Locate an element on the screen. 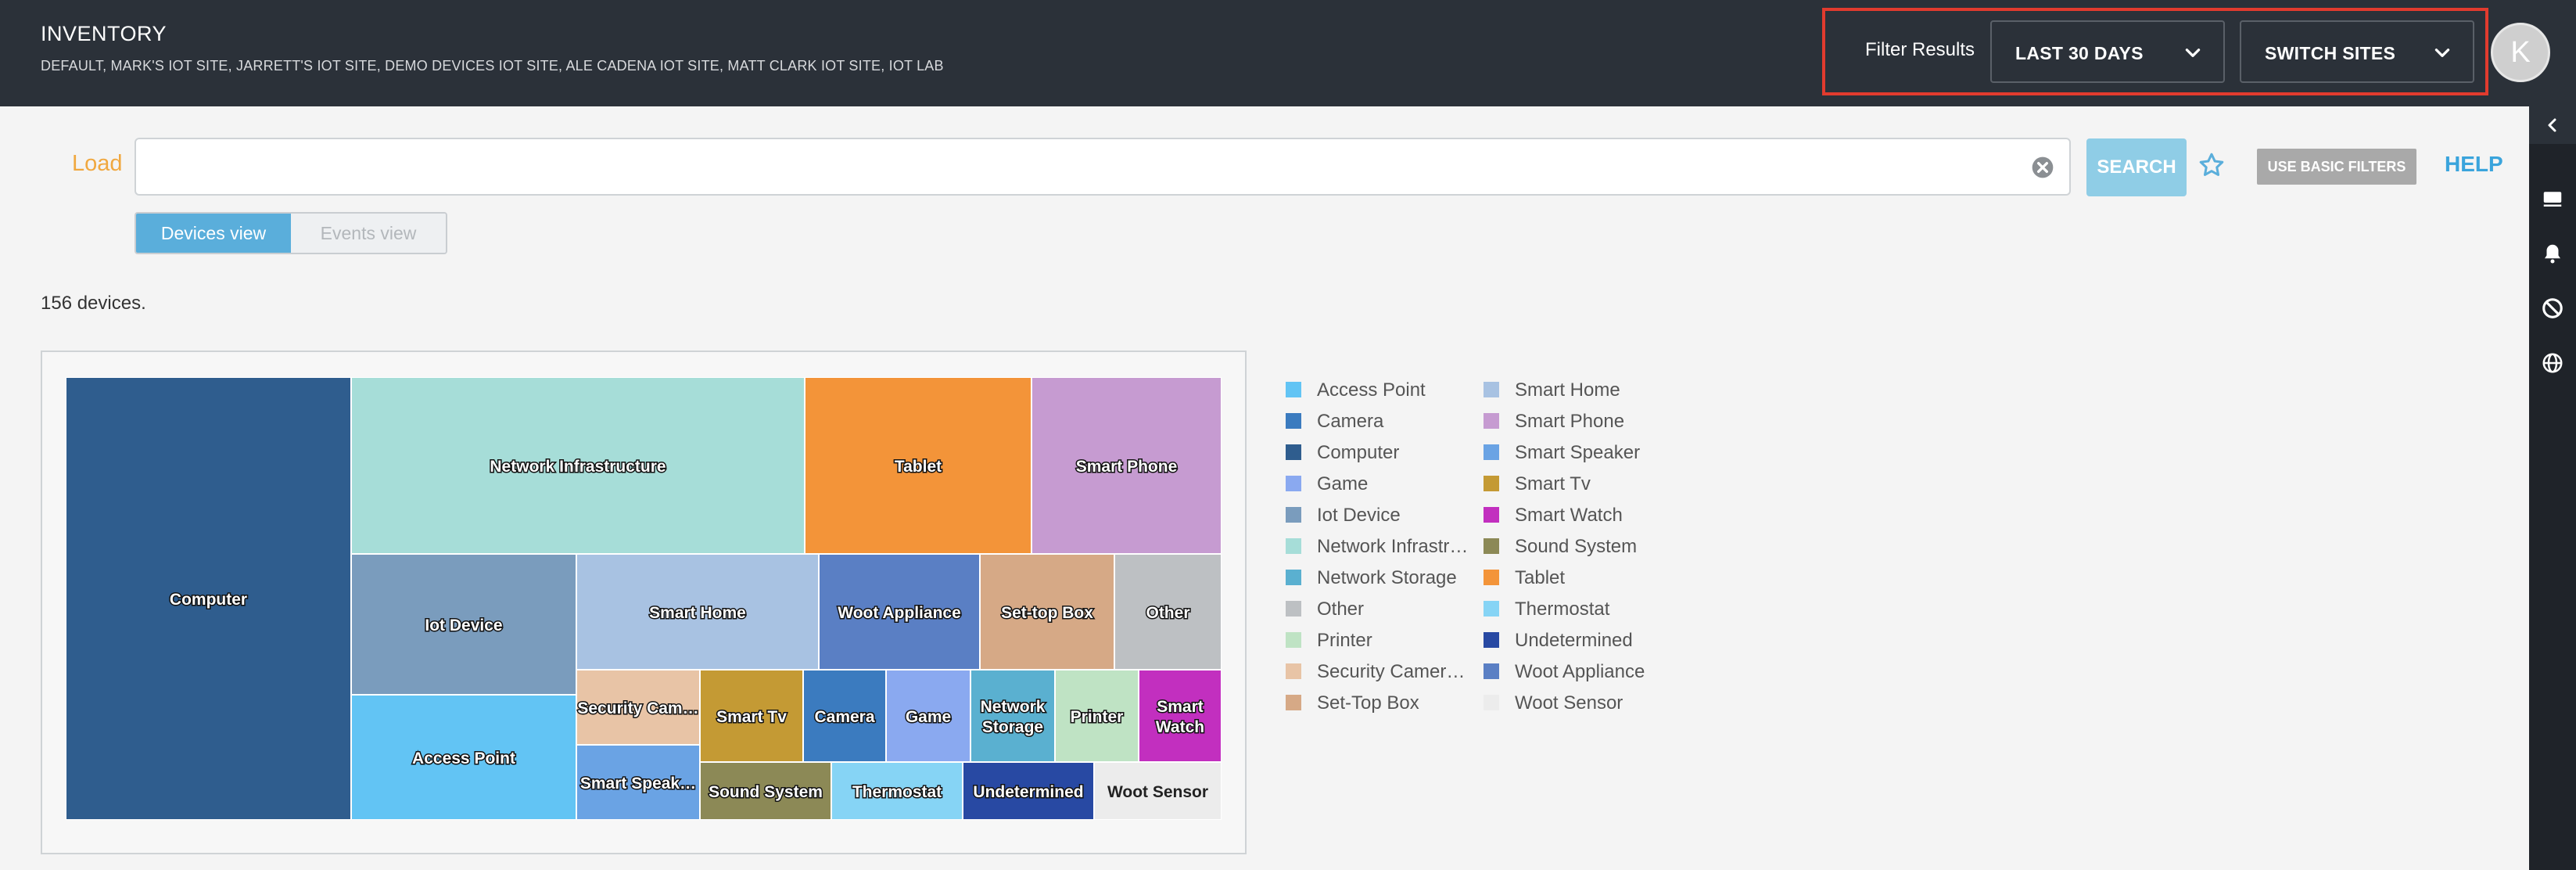 This screenshot has height=870, width=2576. star-icon is located at coordinates (2211, 165).